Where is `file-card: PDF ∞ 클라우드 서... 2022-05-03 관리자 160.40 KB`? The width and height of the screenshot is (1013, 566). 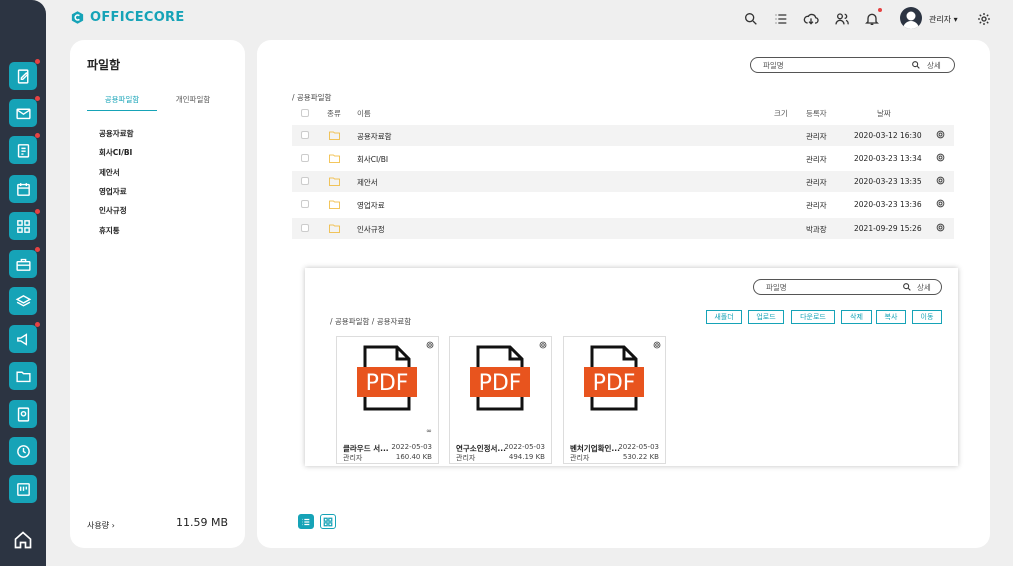 file-card: PDF ∞ 클라우드 서... 2022-05-03 관리자 160.40 KB is located at coordinates (387, 400).